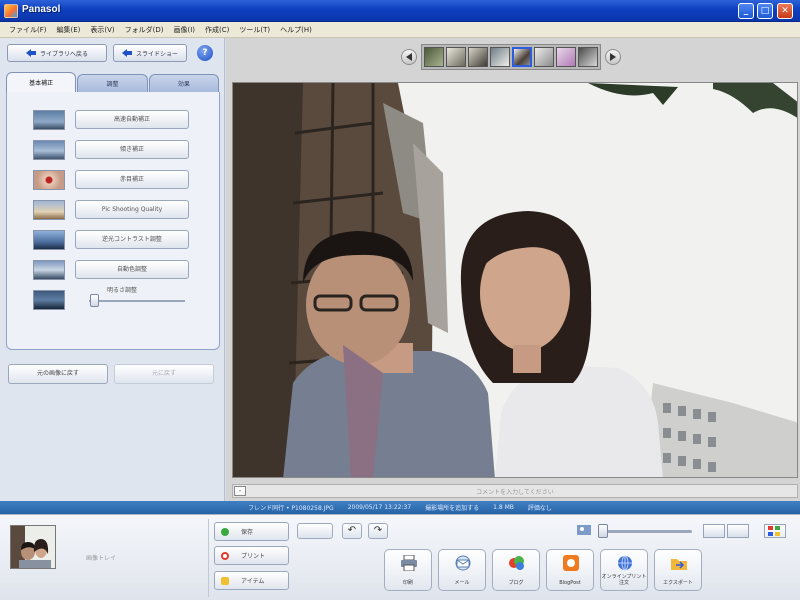 The image size is (800, 600). I want to click on fx-row-backlight: 逆光コントラスト調整, so click(114, 240).